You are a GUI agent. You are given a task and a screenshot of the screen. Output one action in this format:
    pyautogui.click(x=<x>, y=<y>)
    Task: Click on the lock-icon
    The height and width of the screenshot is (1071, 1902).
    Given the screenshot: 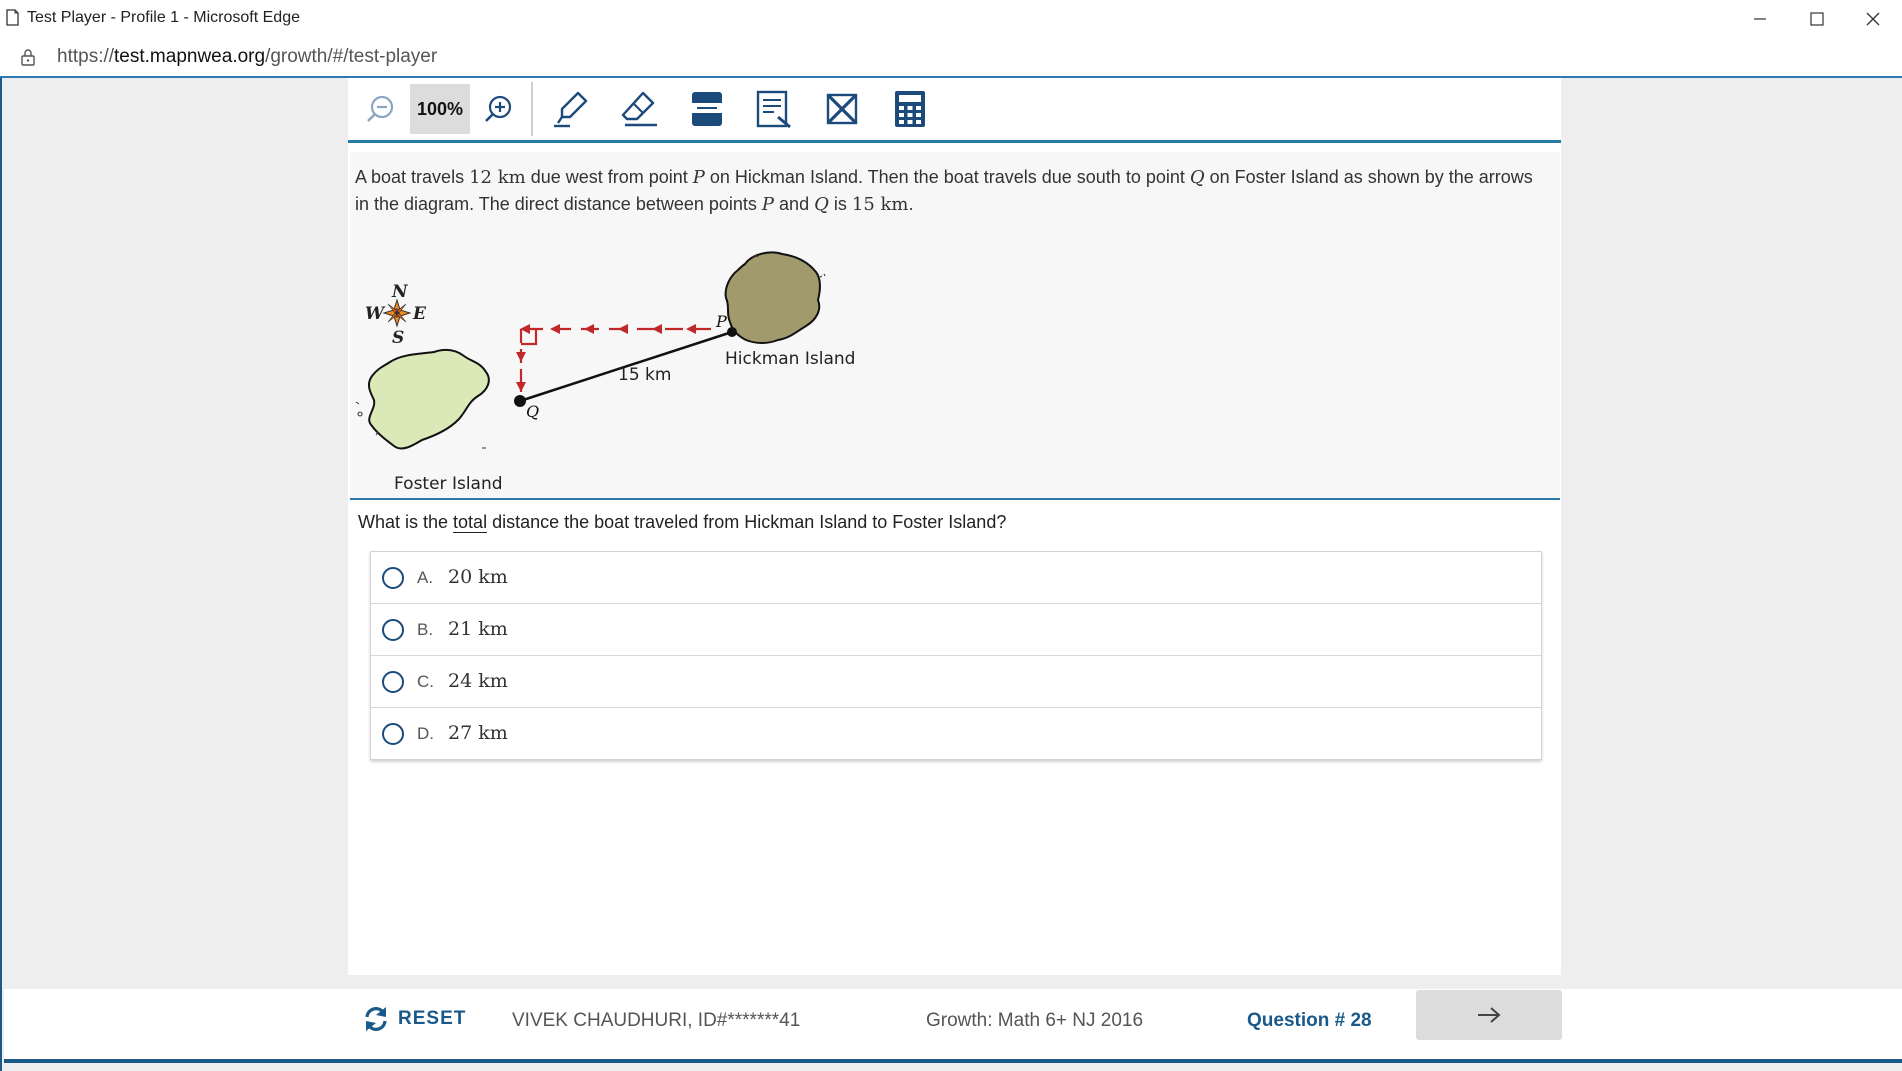 What is the action you would take?
    pyautogui.click(x=28, y=57)
    